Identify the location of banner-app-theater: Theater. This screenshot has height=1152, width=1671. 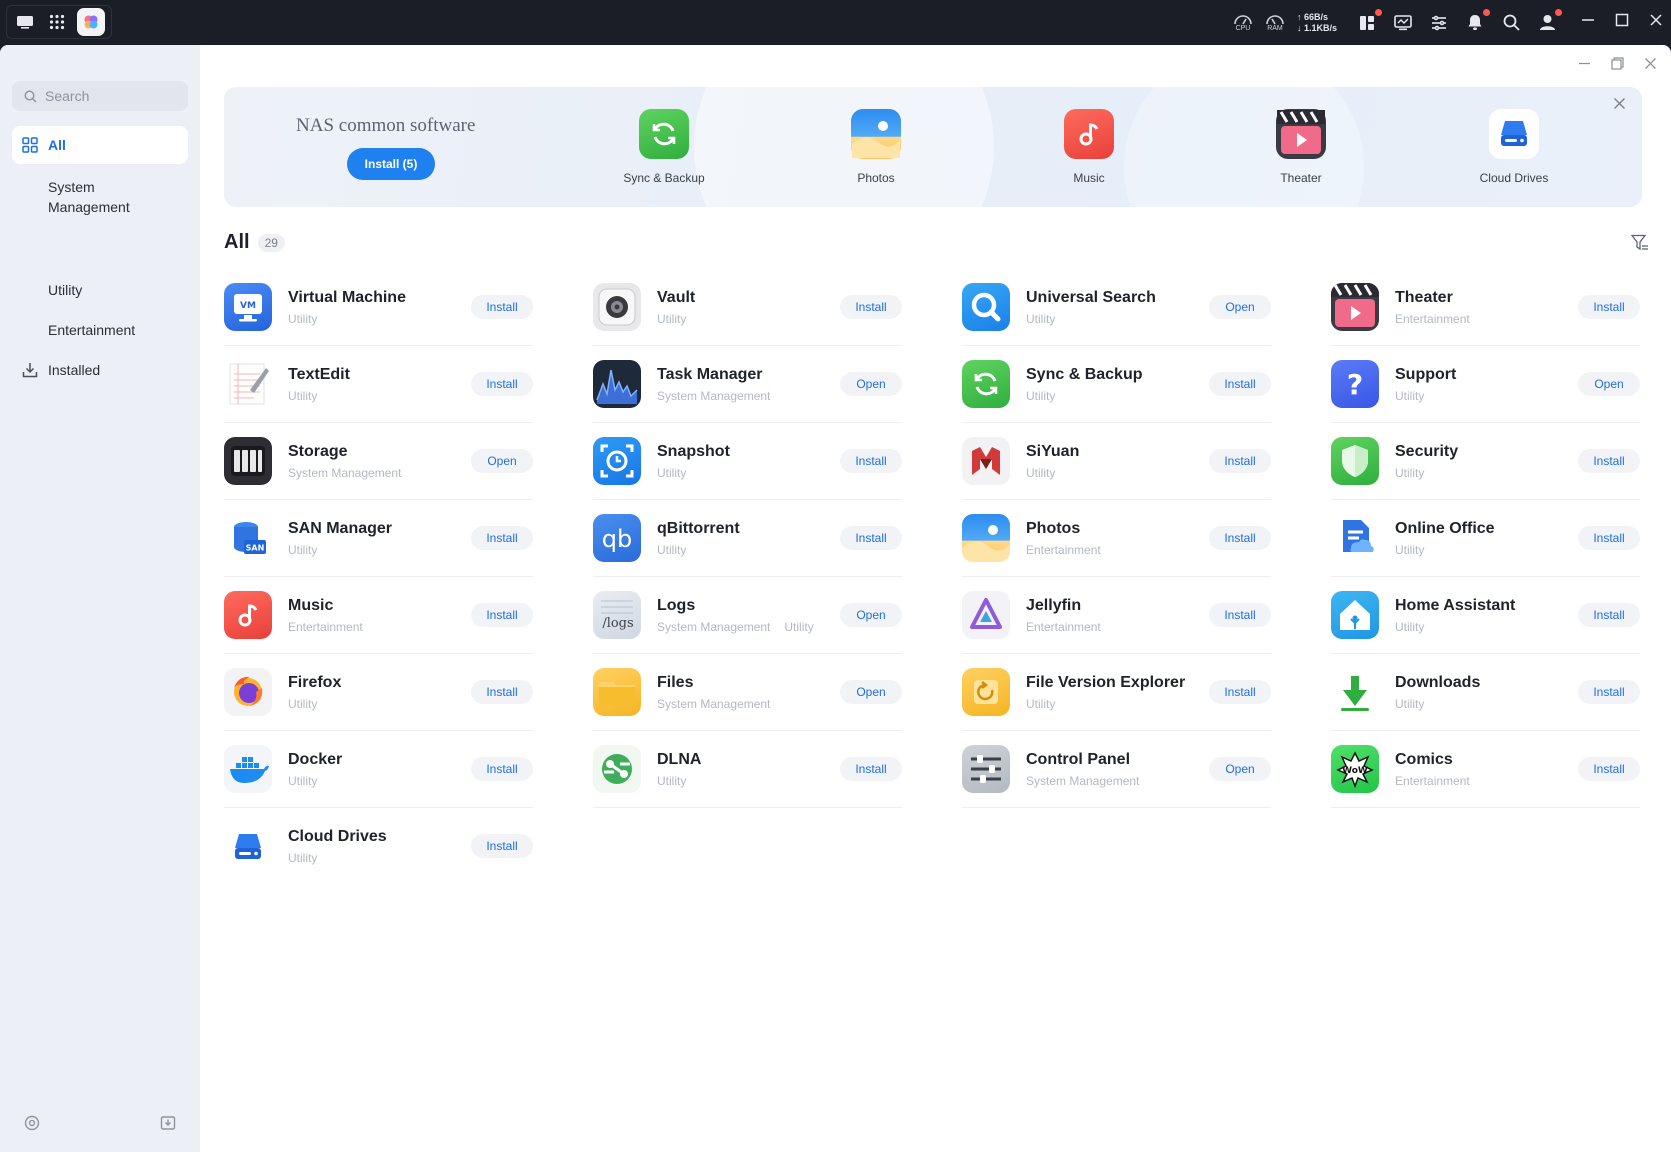
(1301, 147).